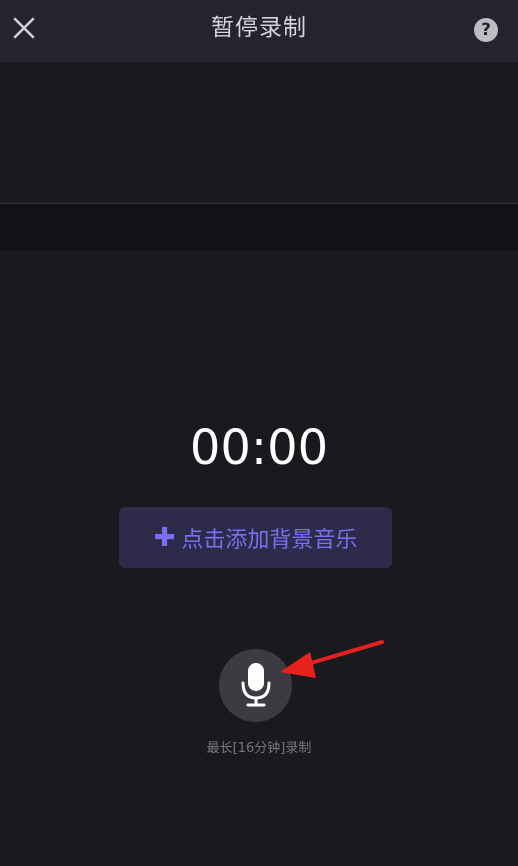  What do you see at coordinates (259, 448) in the screenshot?
I see `recording-timer: 00:00` at bounding box center [259, 448].